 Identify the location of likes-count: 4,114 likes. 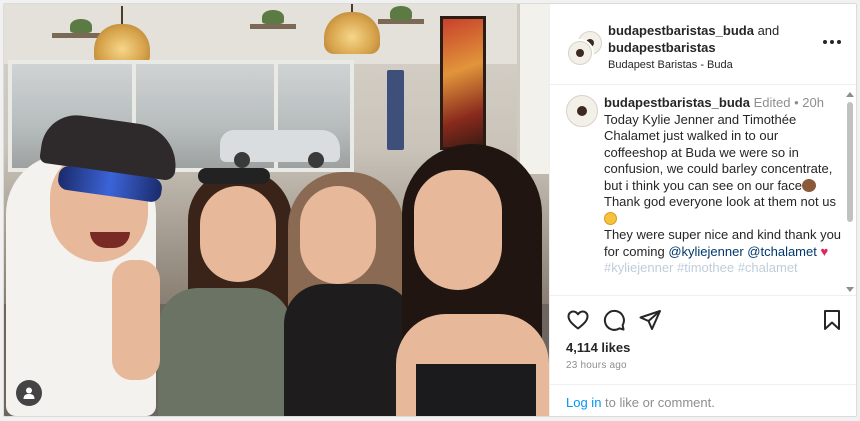
(598, 347).